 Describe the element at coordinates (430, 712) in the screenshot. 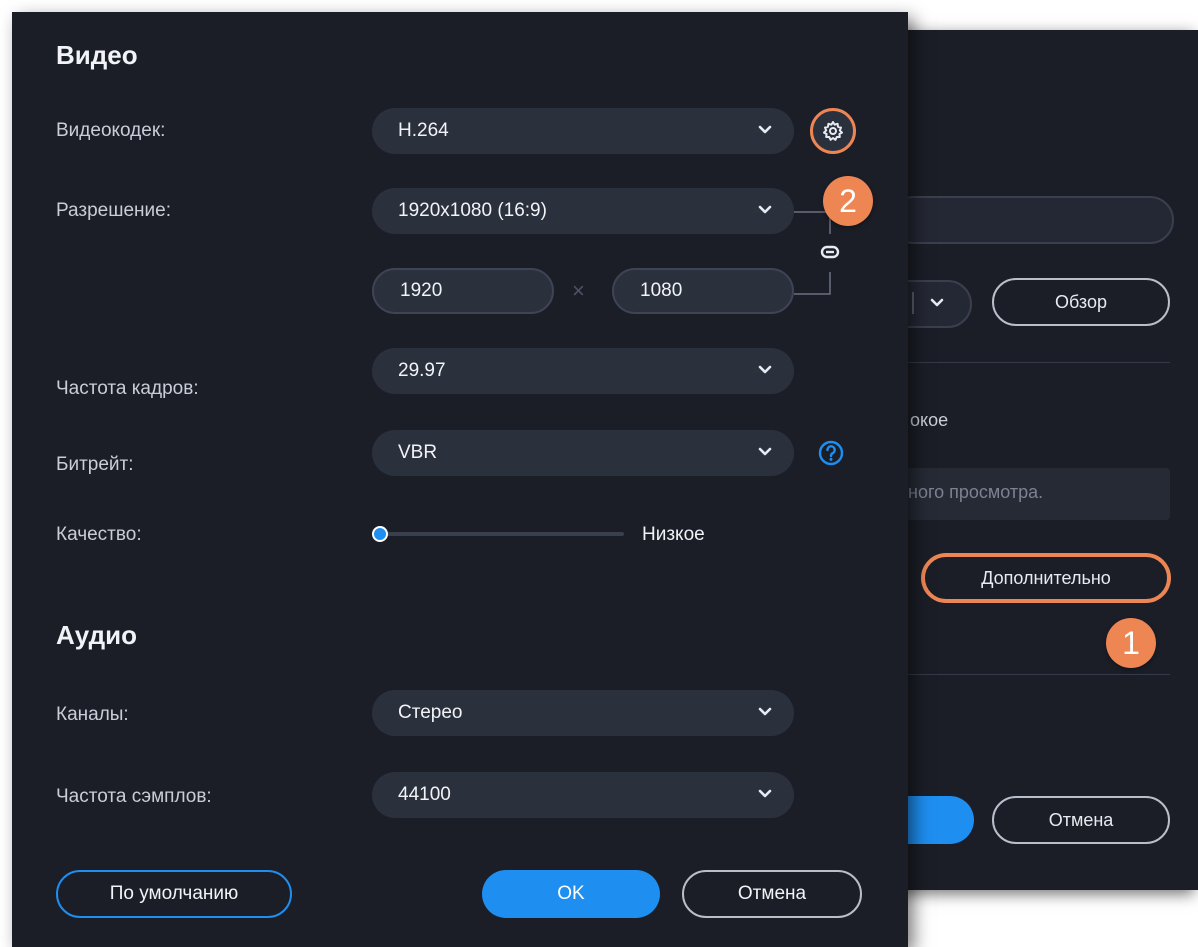

I see `channels-value: Стерео` at that location.